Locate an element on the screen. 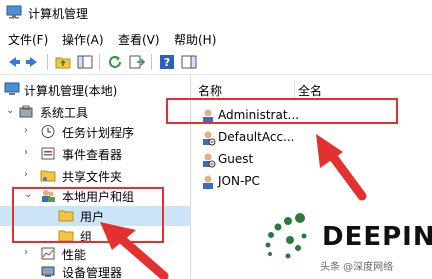 This screenshot has height=279, width=432. toolbar: ? is located at coordinates (216, 62).